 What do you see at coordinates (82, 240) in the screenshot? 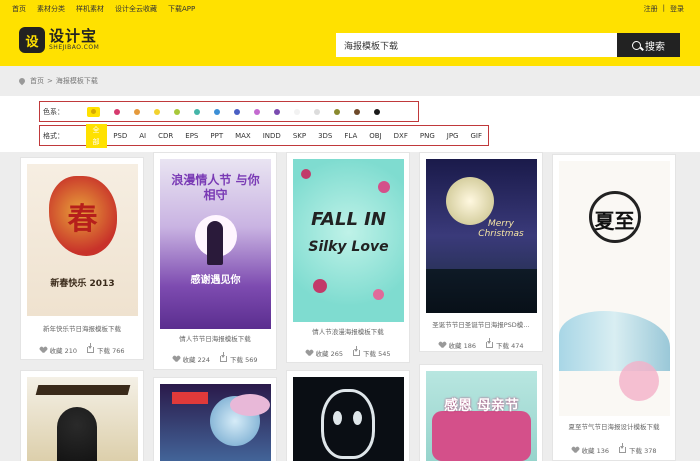
I see `poster-thumbnail: 春 新春快乐 2013` at bounding box center [82, 240].